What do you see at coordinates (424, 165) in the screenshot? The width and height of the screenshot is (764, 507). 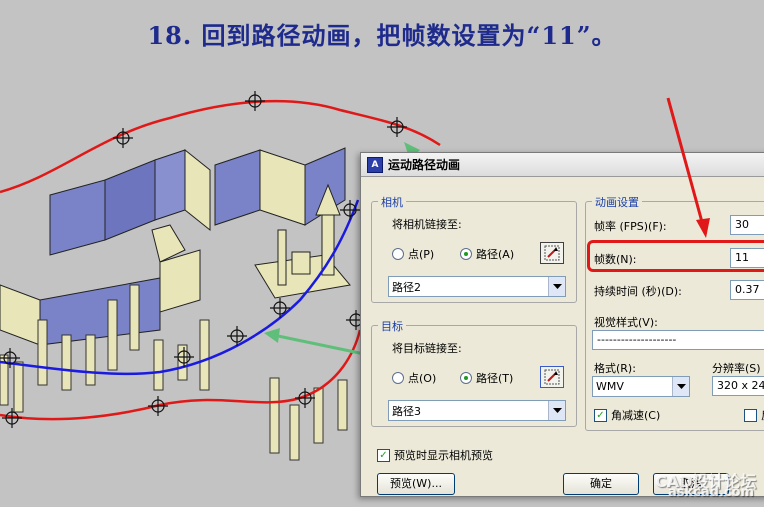 I see `dialog-title: 运动路径动画` at bounding box center [424, 165].